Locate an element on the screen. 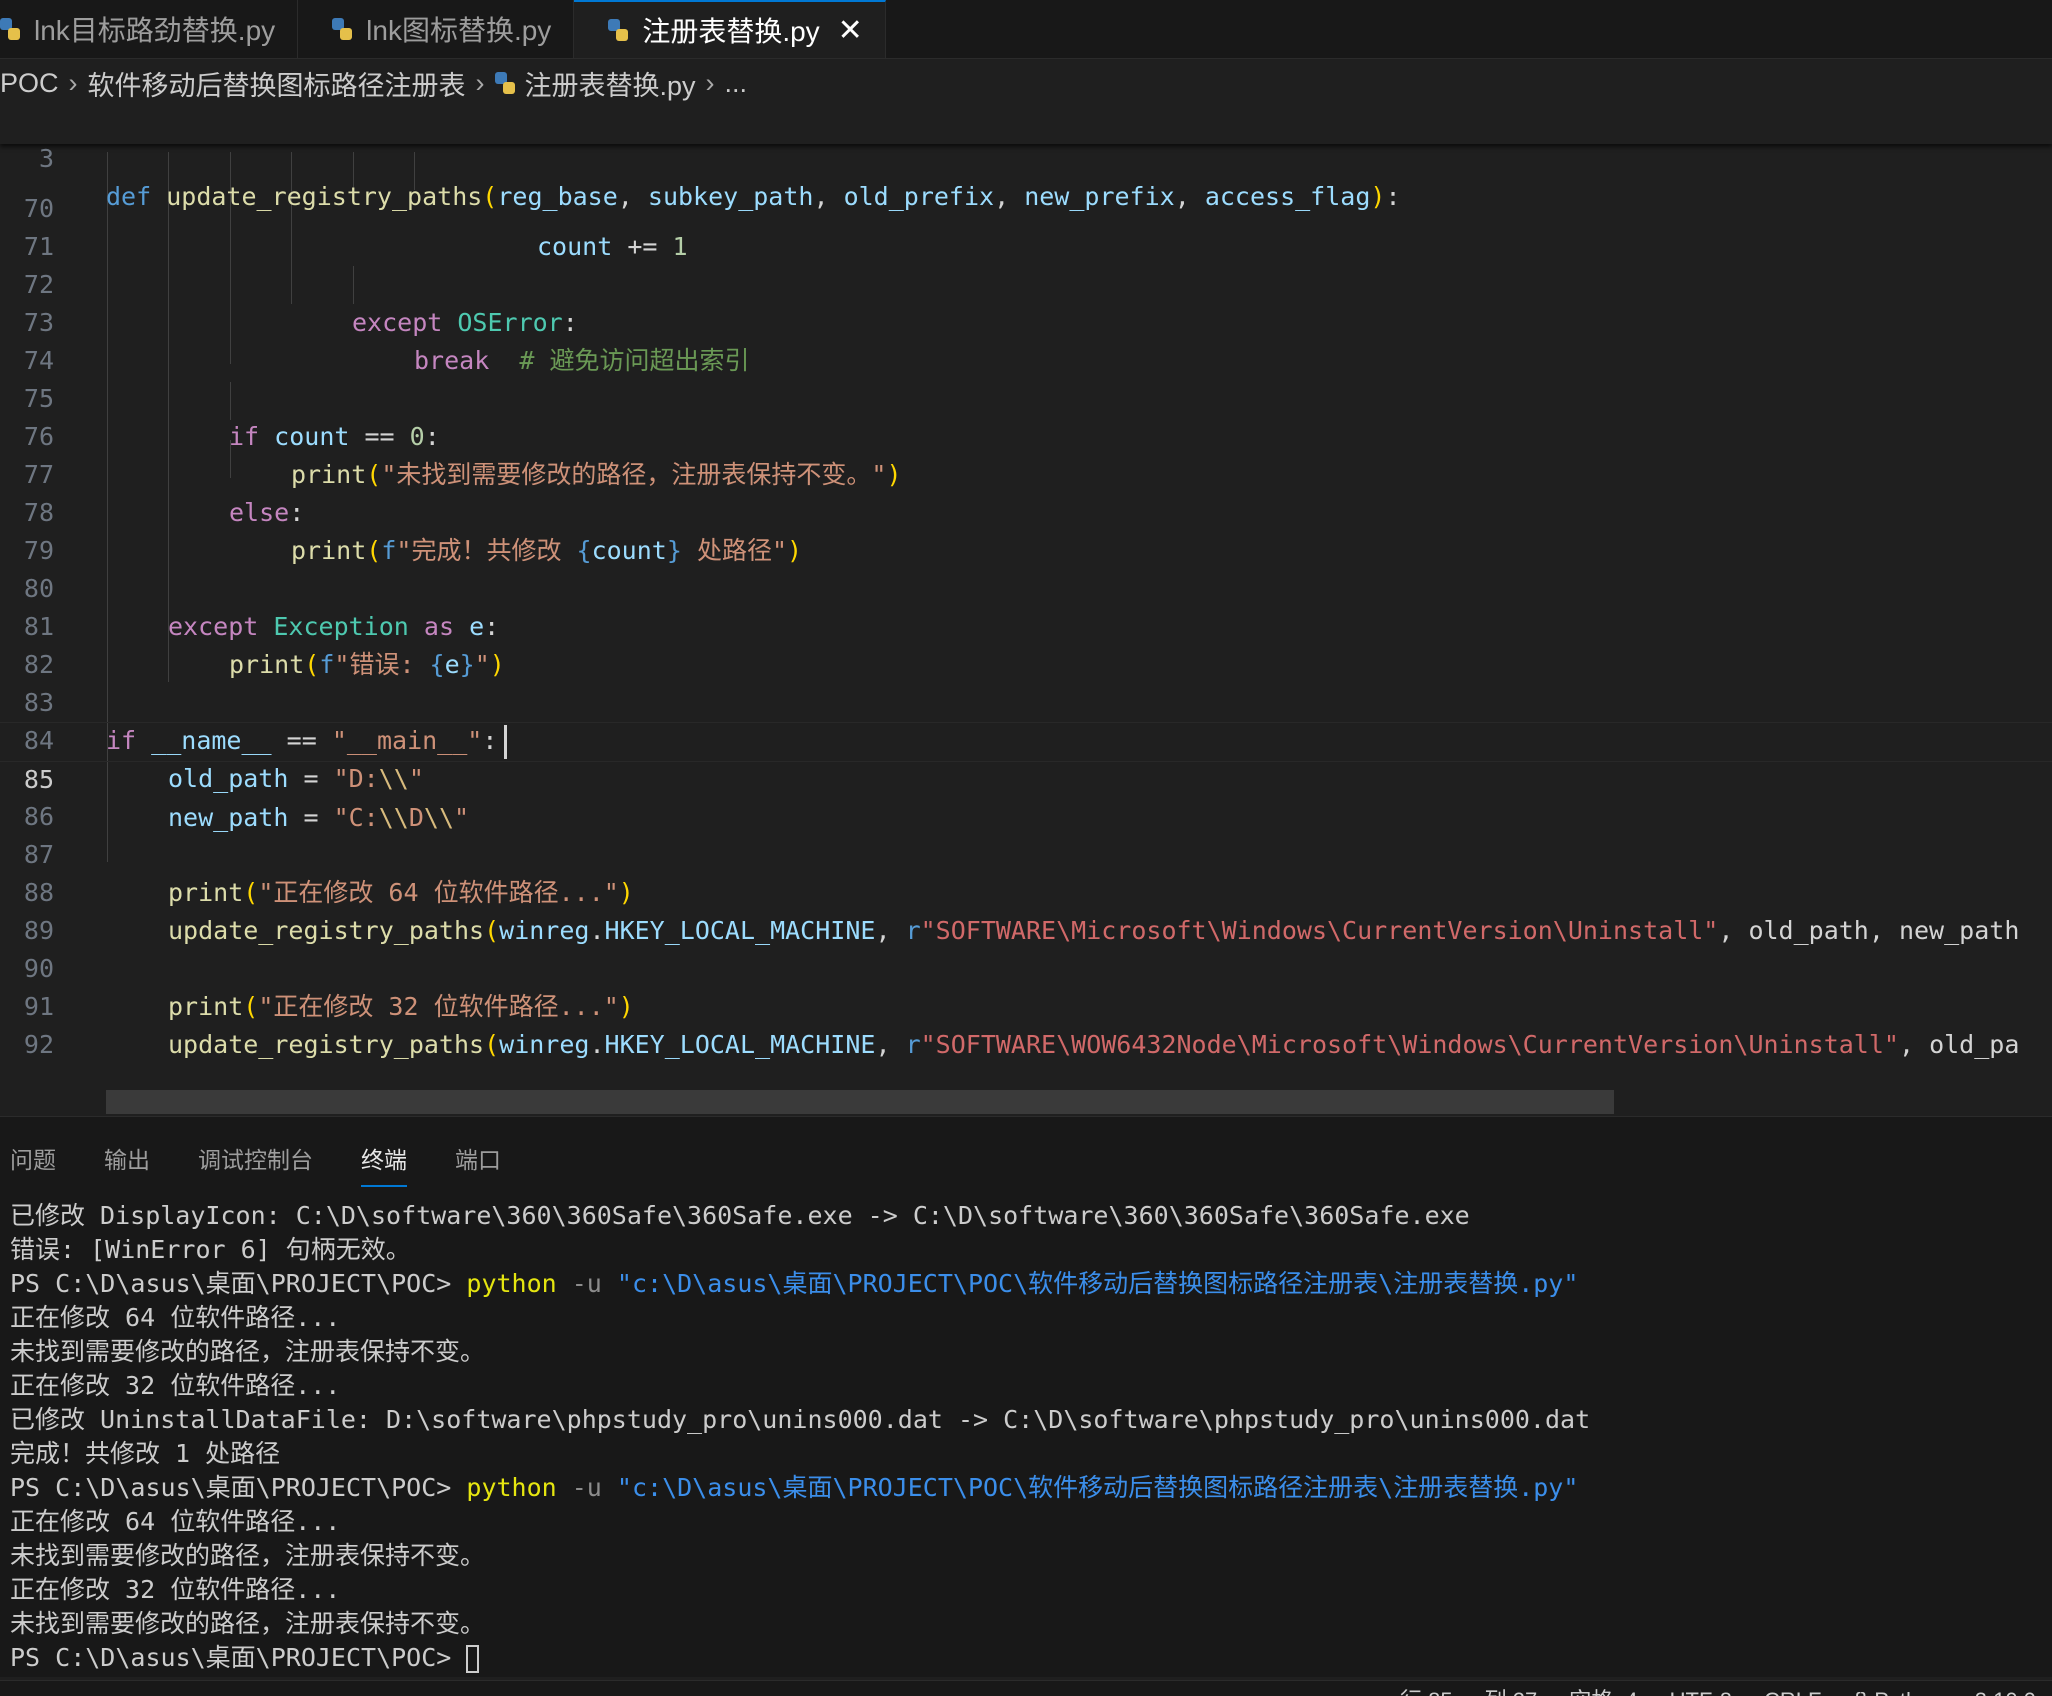 This screenshot has height=1696, width=2052. panel-tabs: 问题 输出 调试控制台 终端 端口 is located at coordinates (279, 1164).